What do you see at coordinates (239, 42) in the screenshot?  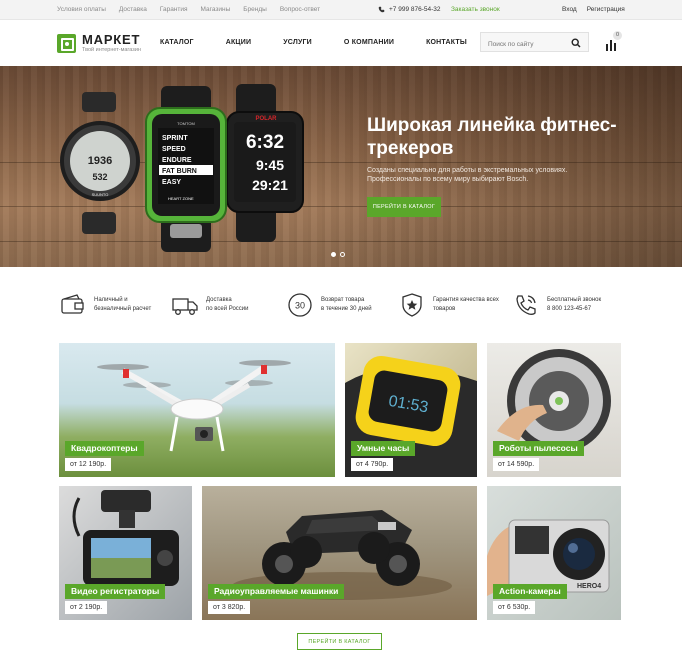 I see `nav-promotions: АКЦИИ` at bounding box center [239, 42].